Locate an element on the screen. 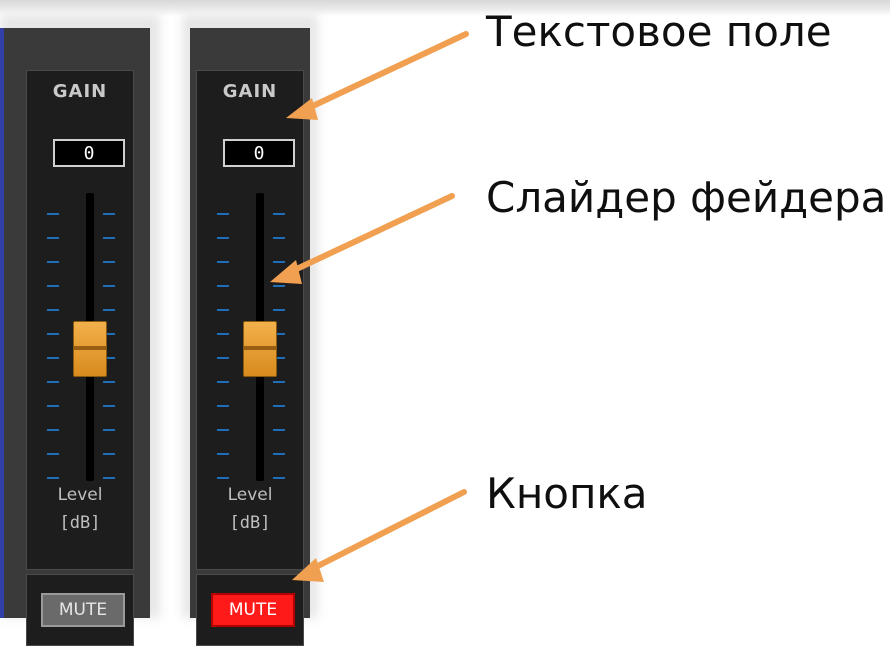  annotation-button: Кнопка is located at coordinates (567, 493).